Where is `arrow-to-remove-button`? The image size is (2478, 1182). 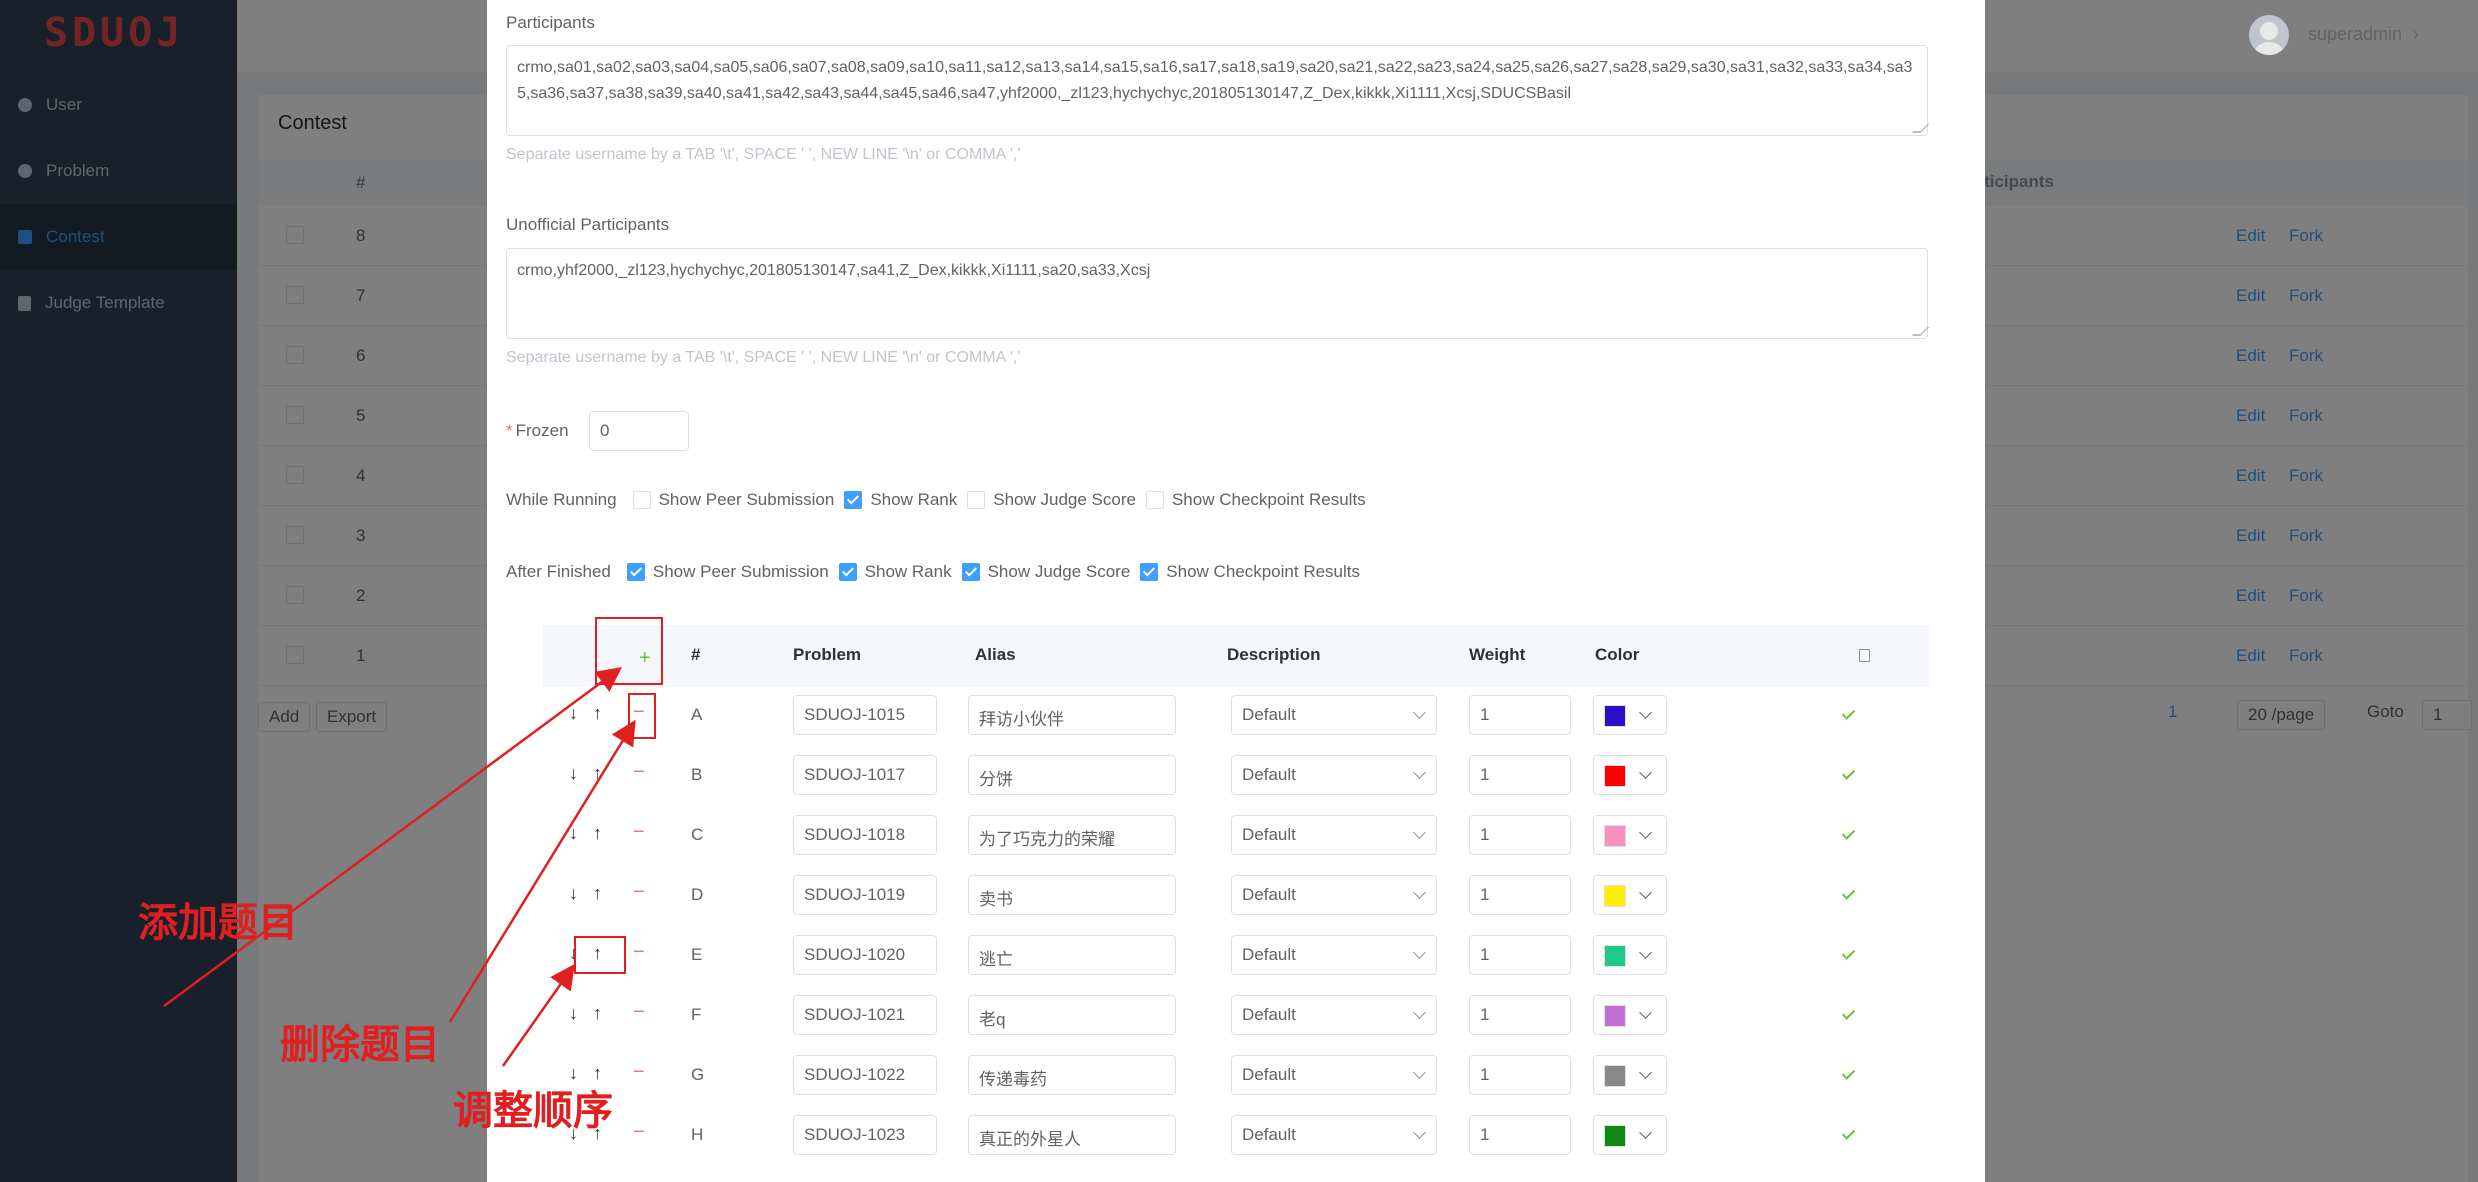
arrow-to-remove-button is located at coordinates (542, 871).